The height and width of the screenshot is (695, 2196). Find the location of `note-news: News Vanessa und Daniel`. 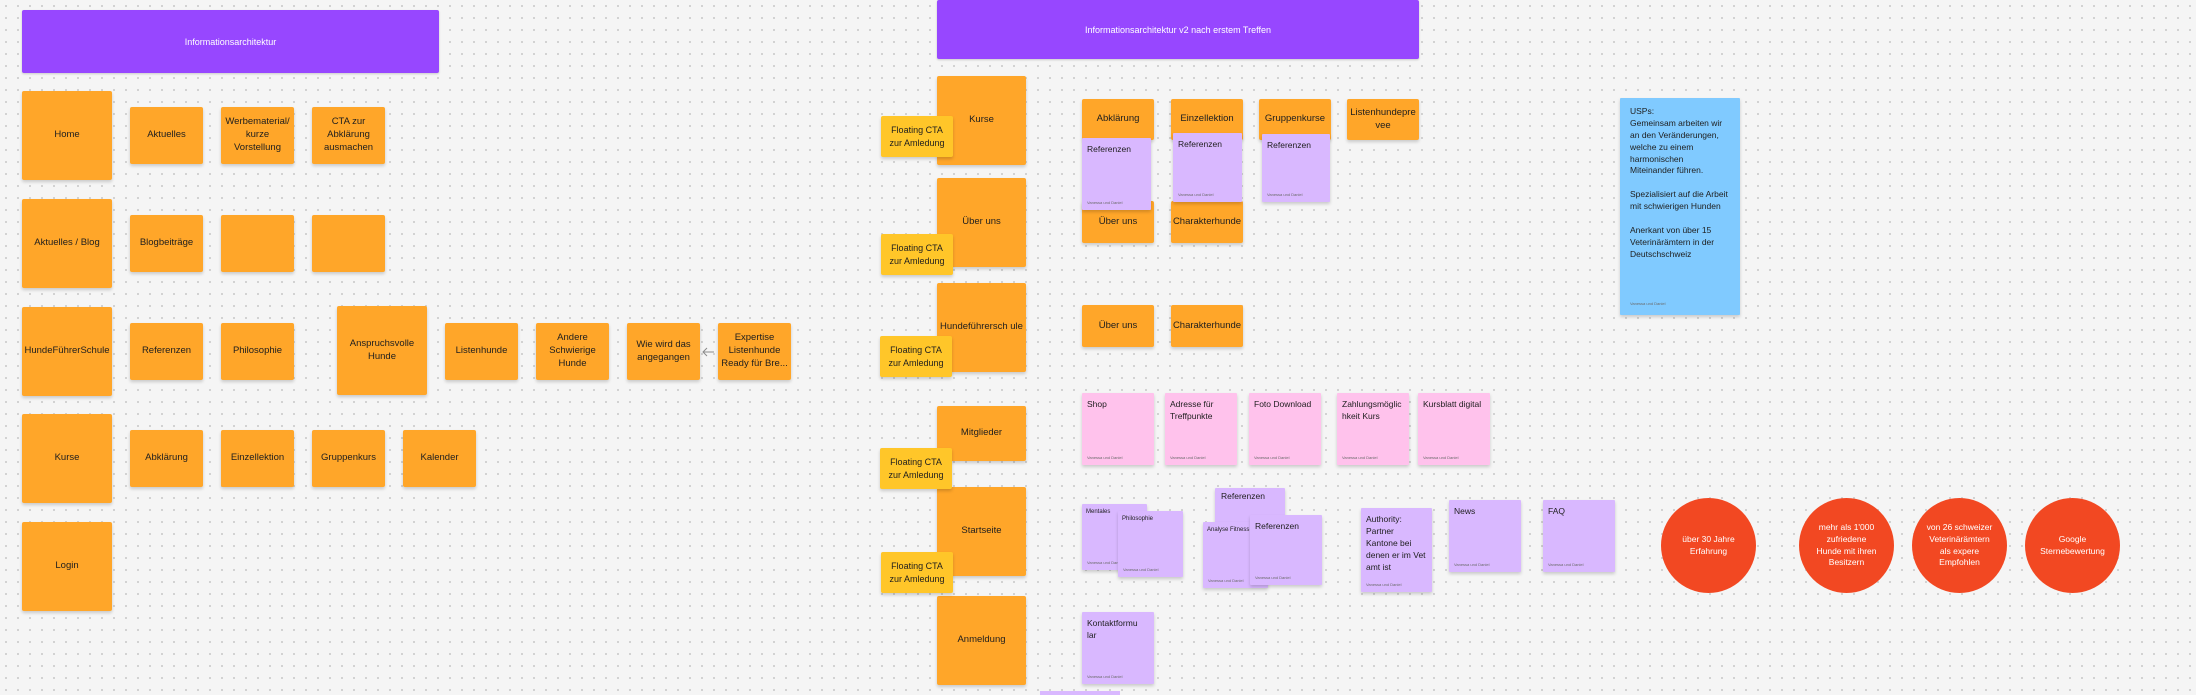

note-news: News Vanessa und Daniel is located at coordinates (1485, 536).